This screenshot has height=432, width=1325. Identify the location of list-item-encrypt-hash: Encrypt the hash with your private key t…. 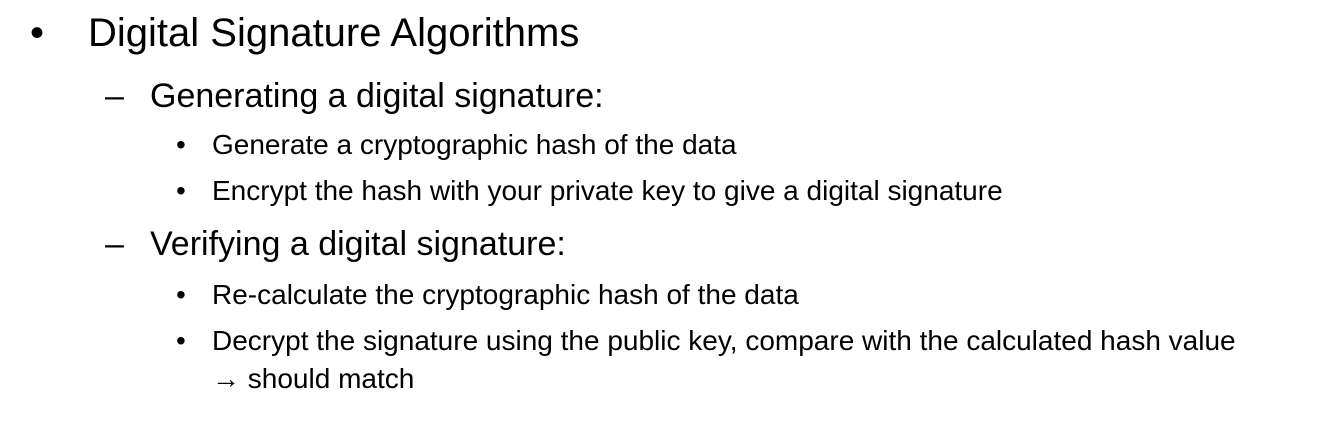
(607, 190).